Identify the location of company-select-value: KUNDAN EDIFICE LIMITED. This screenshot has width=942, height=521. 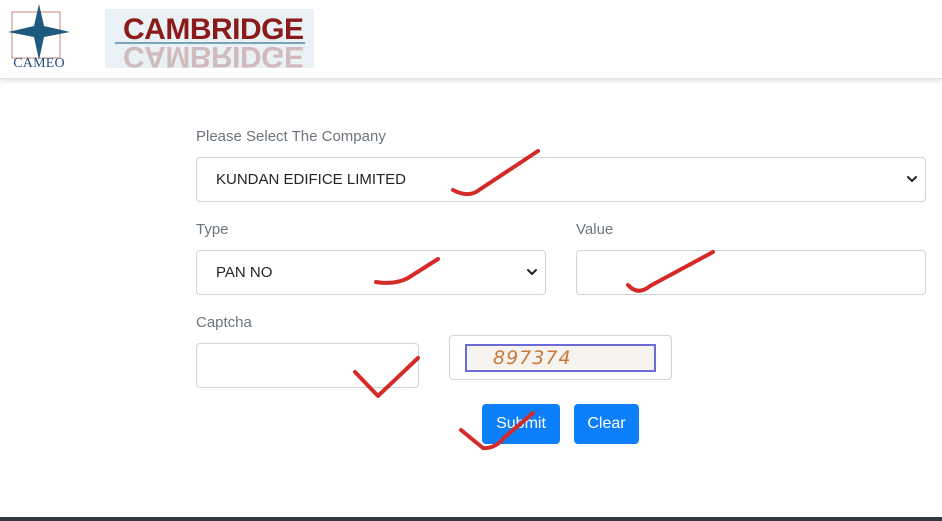
(311, 179).